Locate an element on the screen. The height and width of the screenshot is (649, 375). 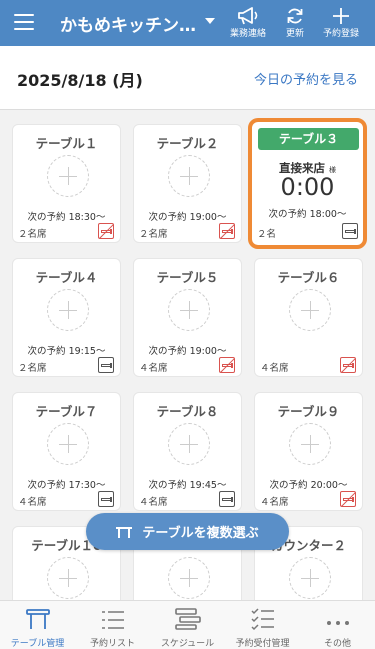
table-name: テーブル６ is located at coordinates (308, 277).